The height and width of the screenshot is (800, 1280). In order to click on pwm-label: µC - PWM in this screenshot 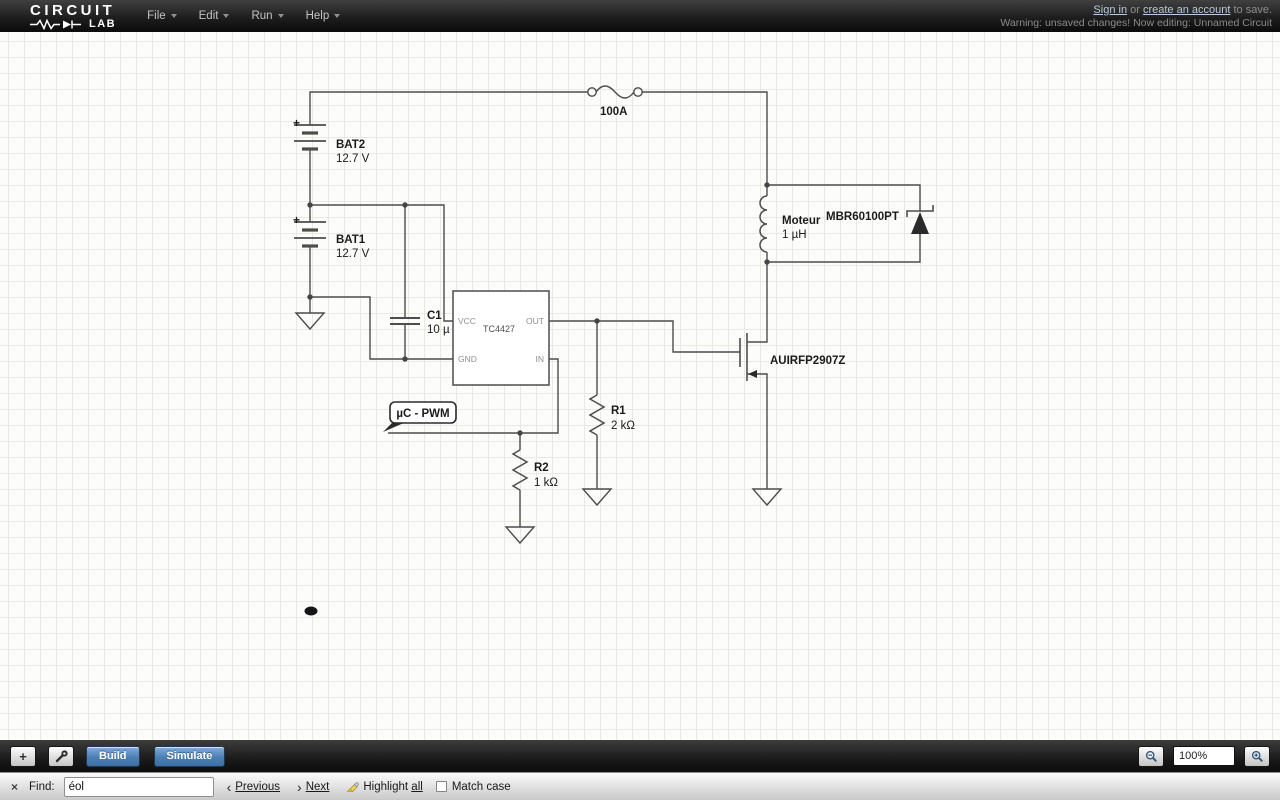, I will do `click(422, 414)`.